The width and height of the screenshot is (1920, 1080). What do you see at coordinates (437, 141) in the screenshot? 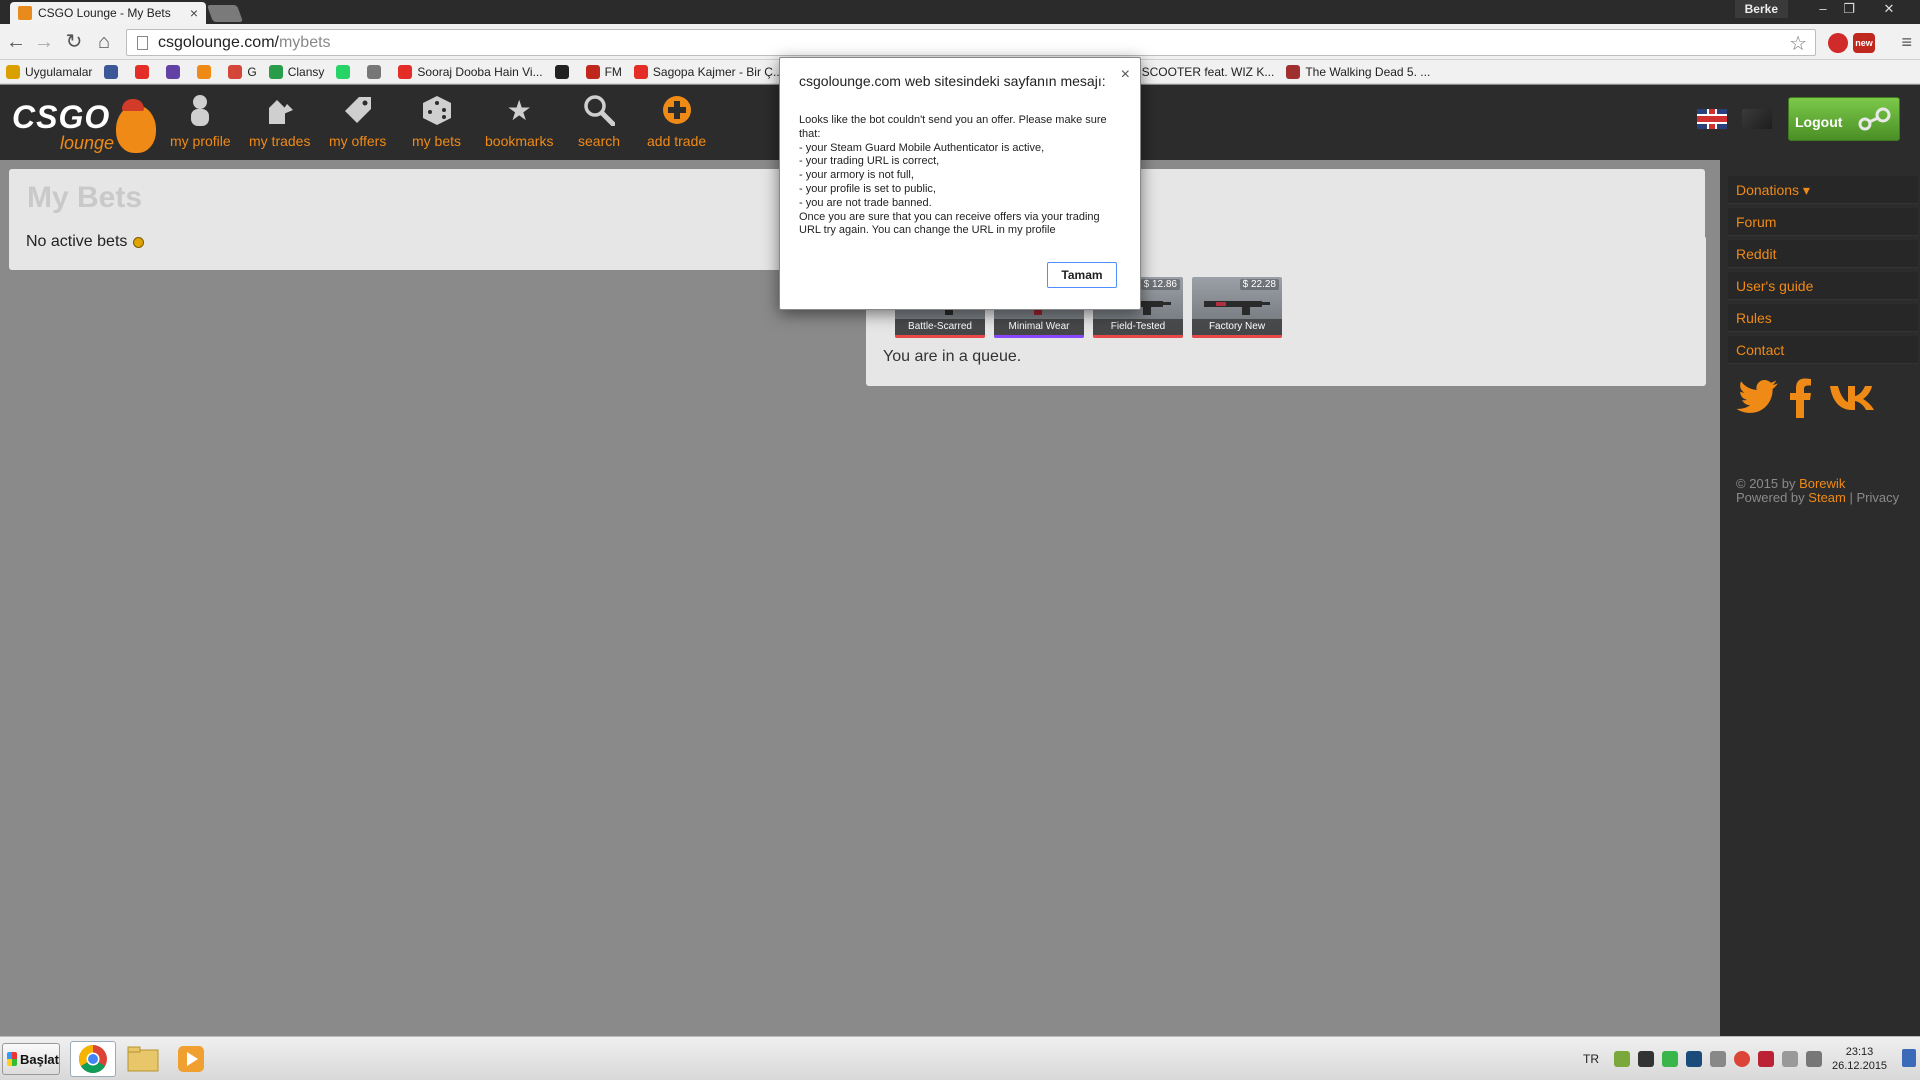
I see `nav-label: my bets` at bounding box center [437, 141].